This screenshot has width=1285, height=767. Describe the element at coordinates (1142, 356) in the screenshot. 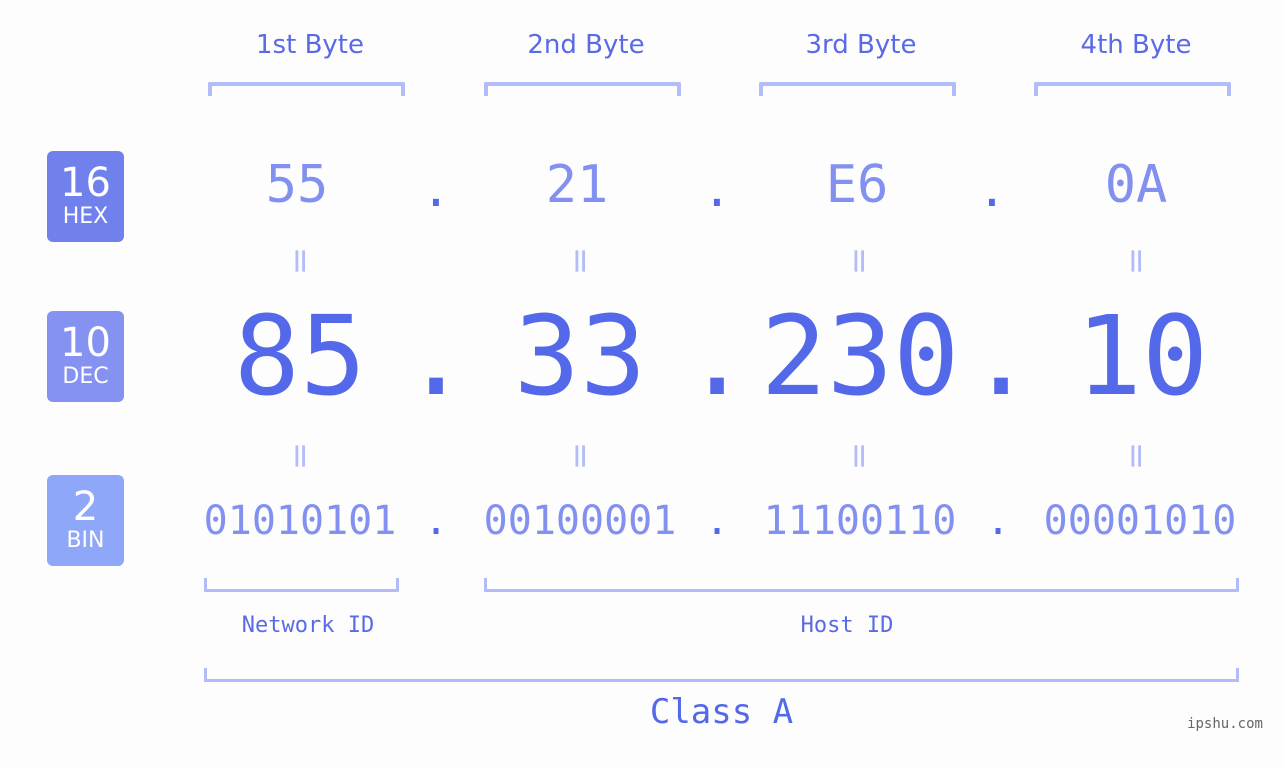

I see `dec-octet-4: 10` at that location.